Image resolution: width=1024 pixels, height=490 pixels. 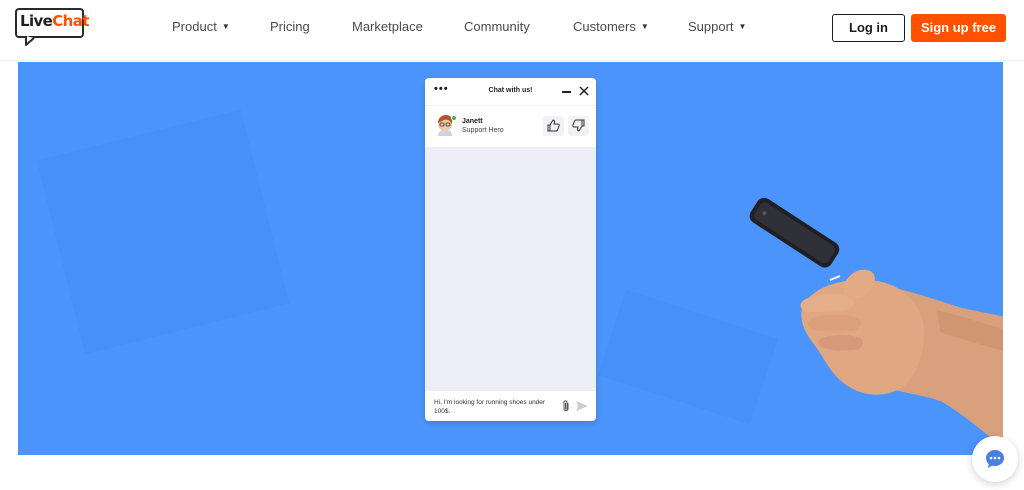 What do you see at coordinates (512, 60) in the screenshot?
I see `header-divider` at bounding box center [512, 60].